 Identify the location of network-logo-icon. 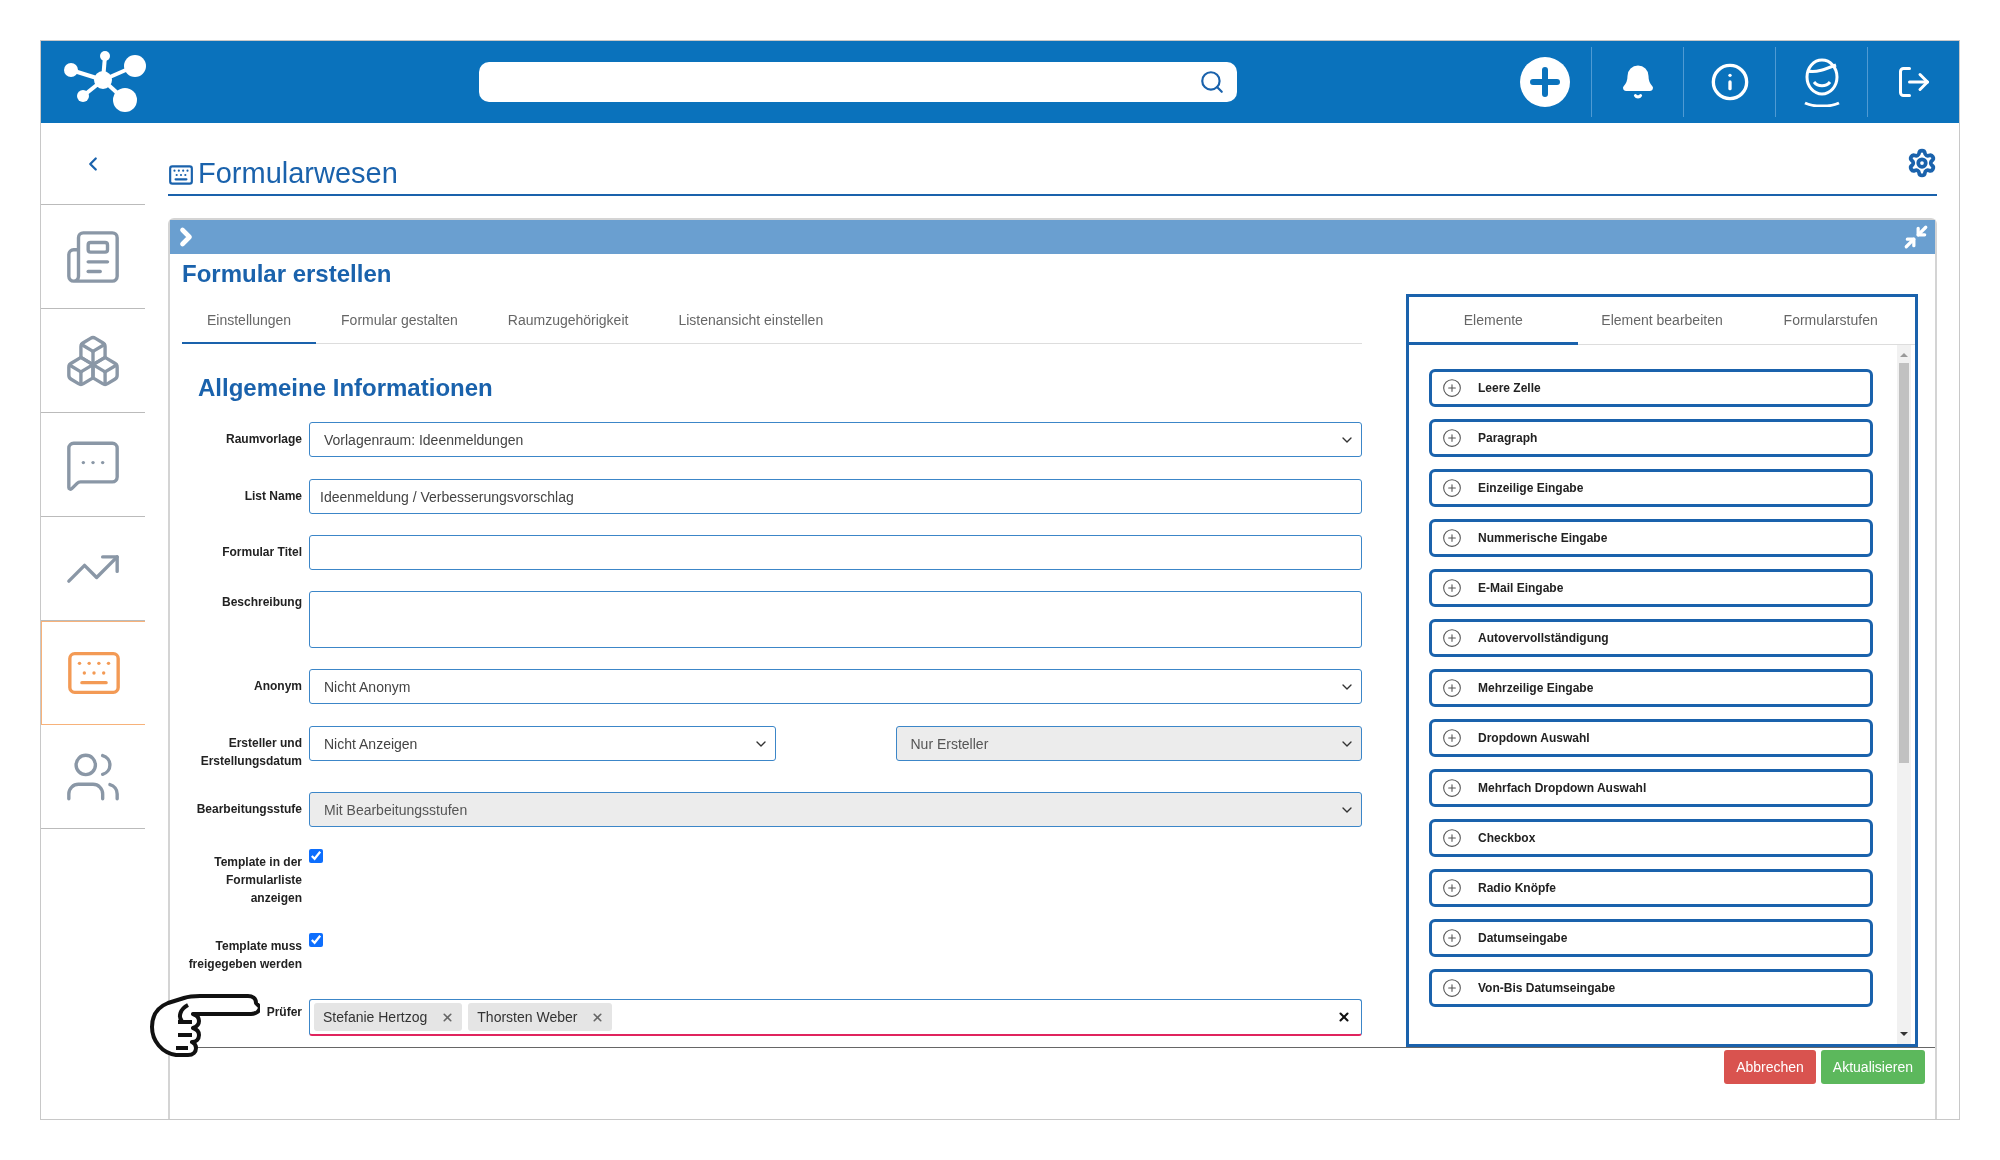
(106, 82).